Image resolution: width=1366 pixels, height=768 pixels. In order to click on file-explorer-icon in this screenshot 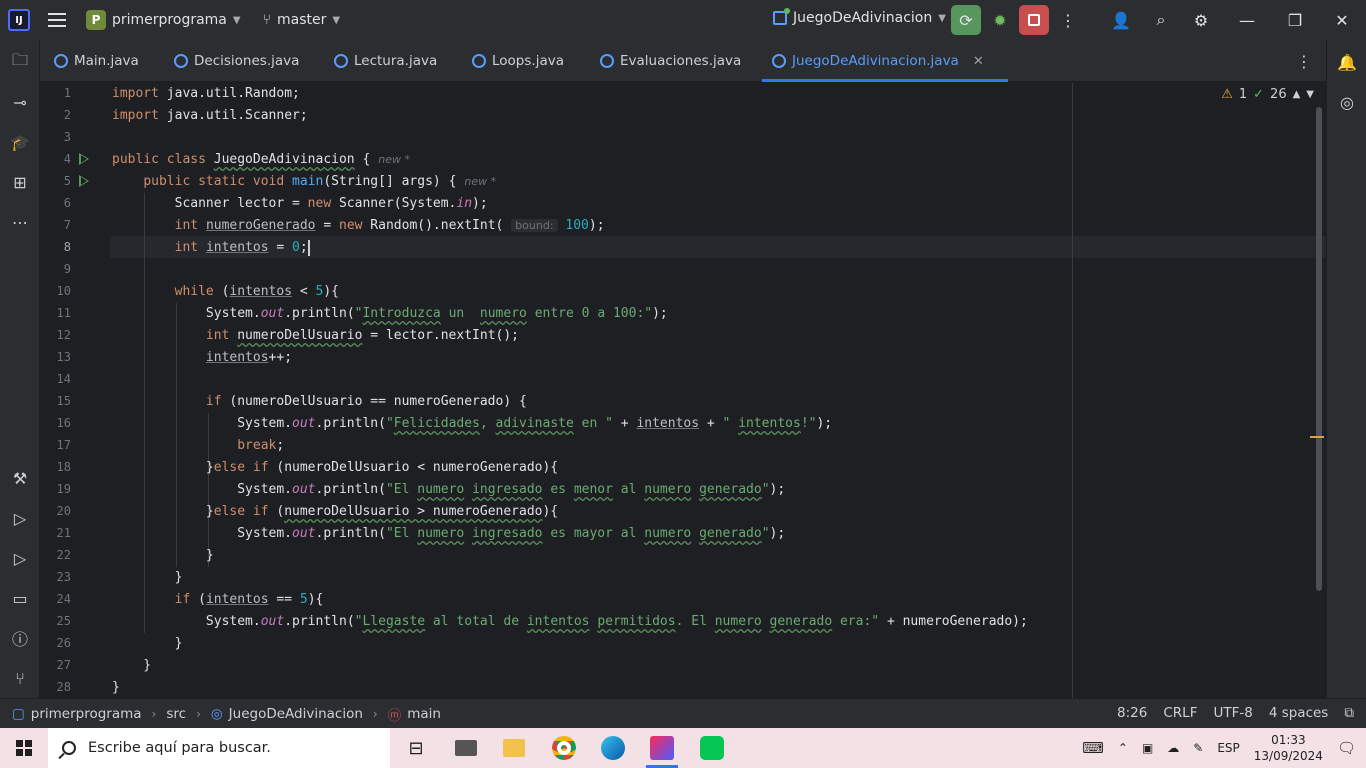, I will do `click(514, 748)`.